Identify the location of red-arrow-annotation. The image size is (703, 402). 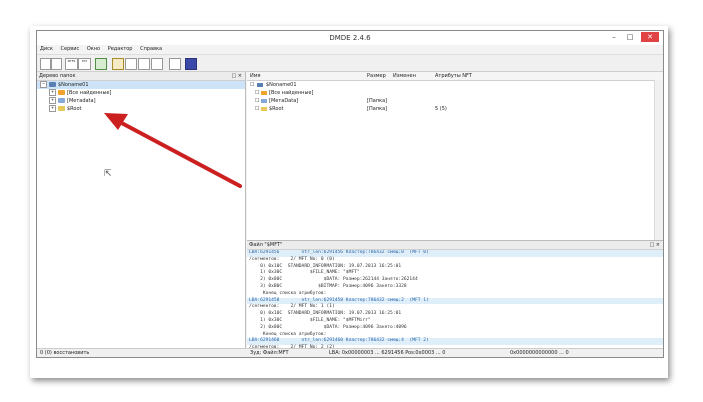
(173, 150).